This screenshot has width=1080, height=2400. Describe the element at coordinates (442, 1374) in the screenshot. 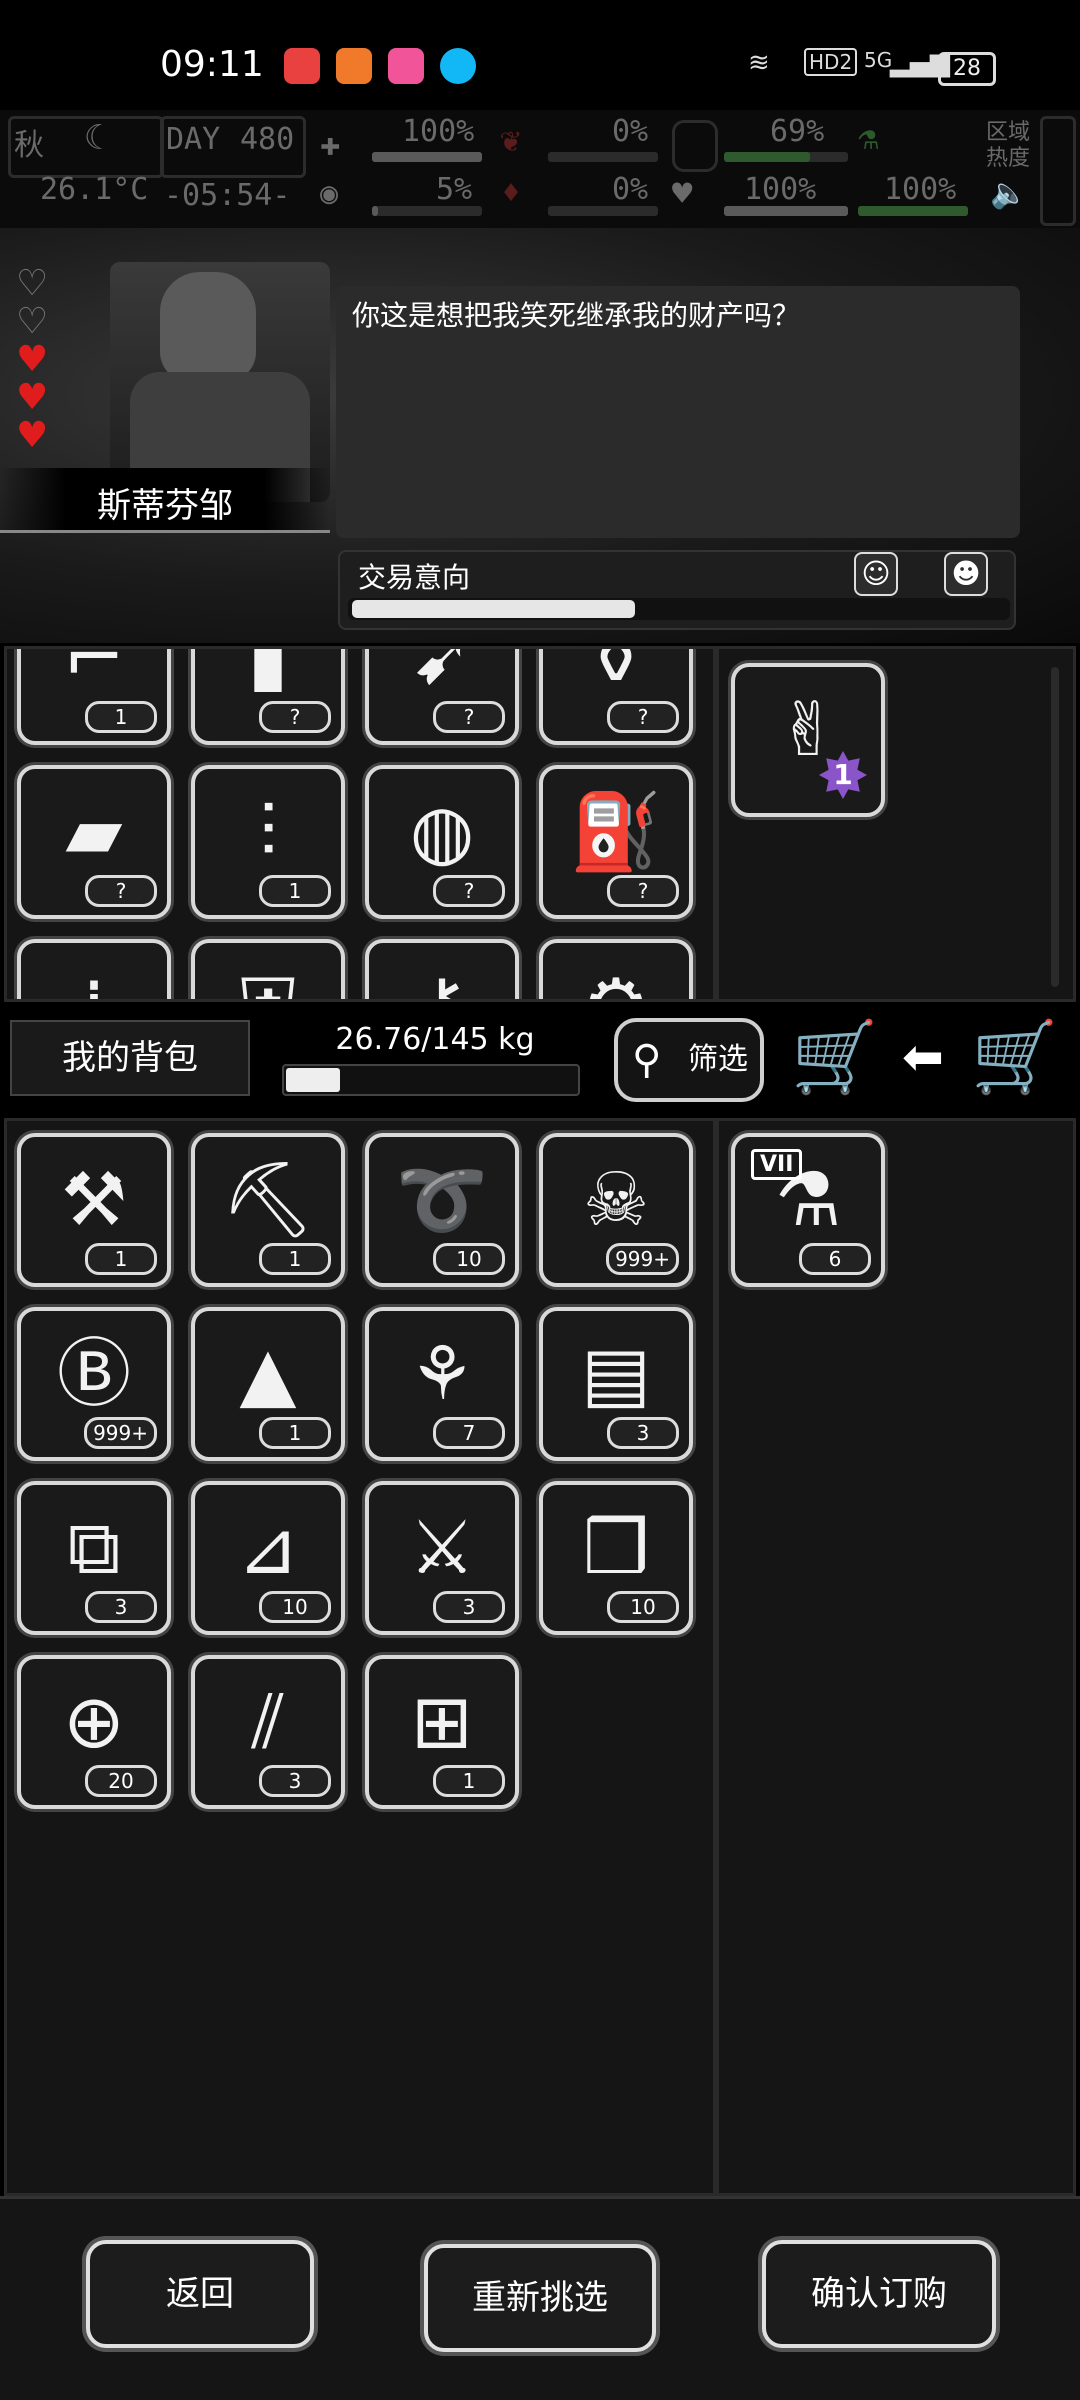

I see `tool-bag-icon: ⚘` at that location.